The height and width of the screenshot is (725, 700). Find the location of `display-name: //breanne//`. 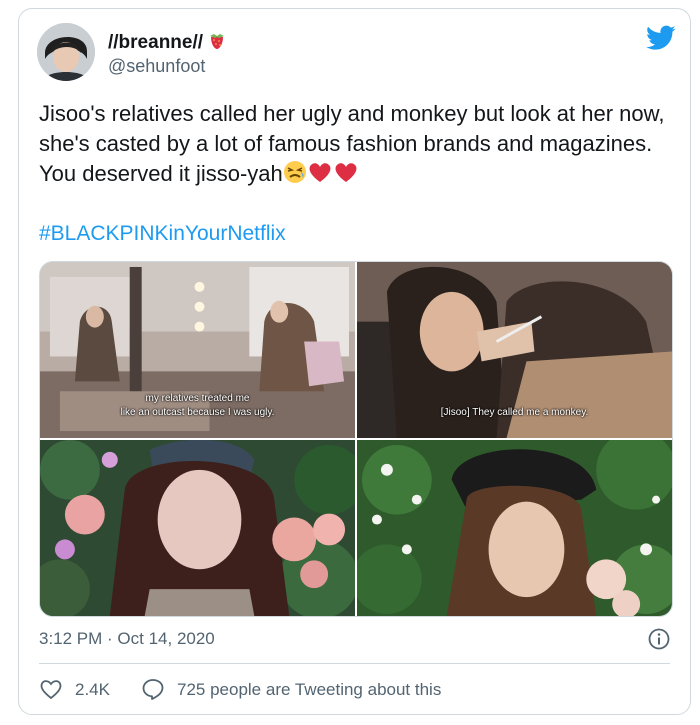

display-name: //breanne// is located at coordinates (167, 43).